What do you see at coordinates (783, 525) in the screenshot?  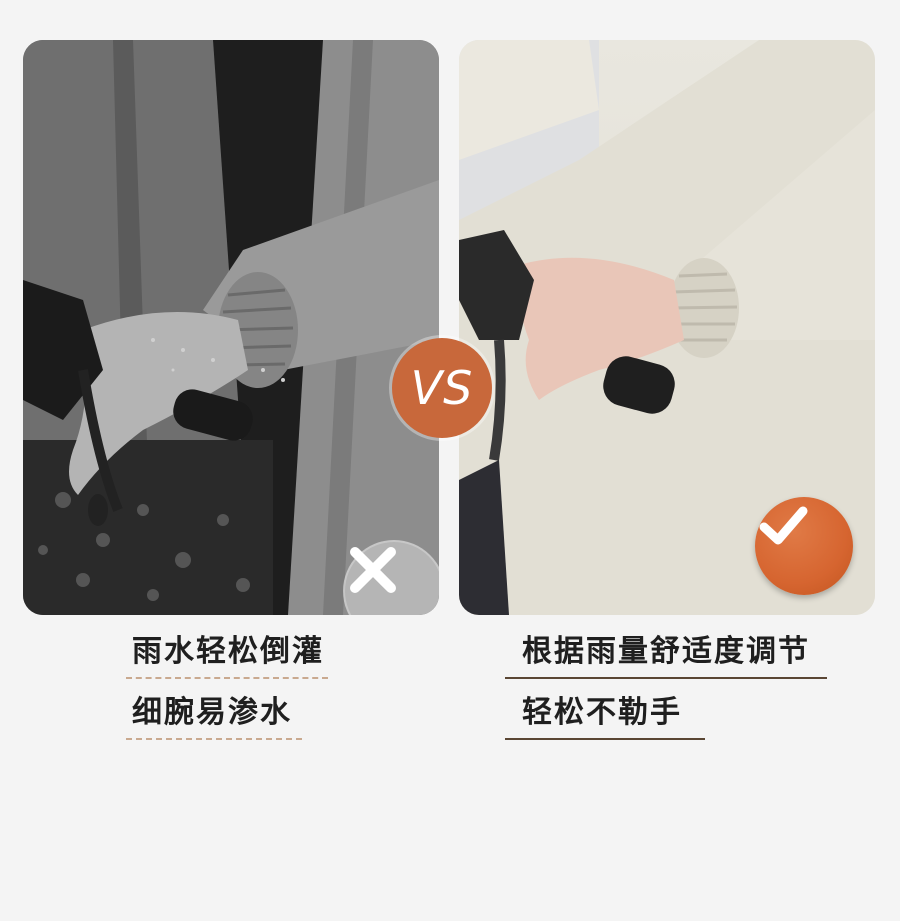 I see `check-icon` at bounding box center [783, 525].